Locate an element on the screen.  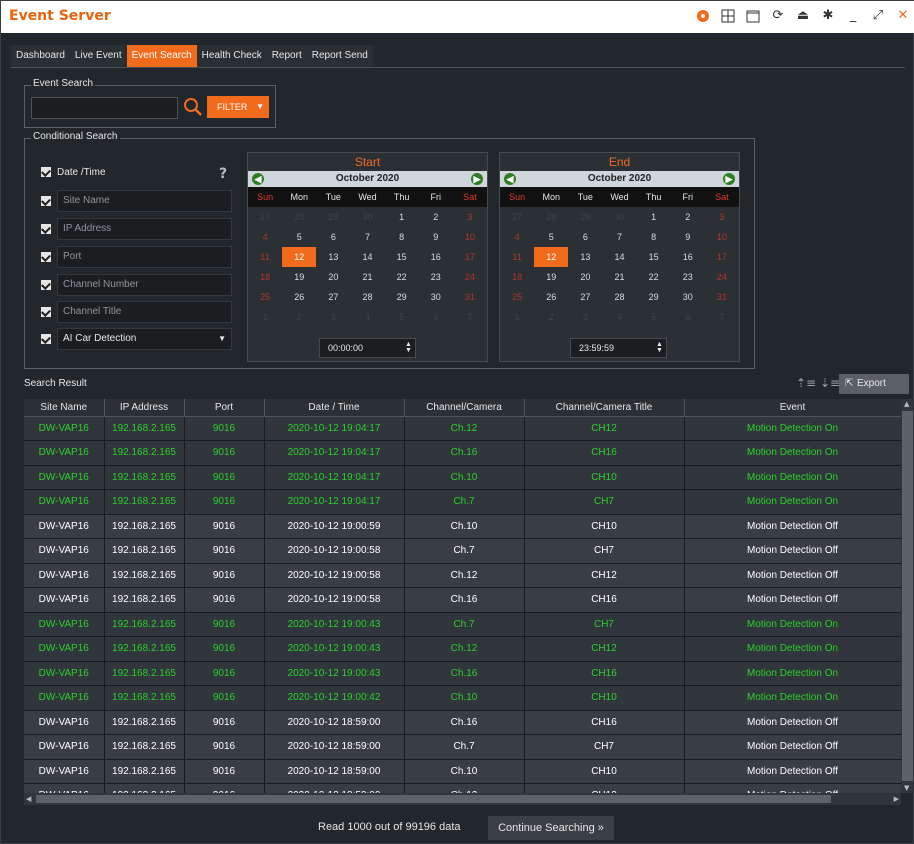
filter-button: FILTER ▼ is located at coordinates (238, 107).